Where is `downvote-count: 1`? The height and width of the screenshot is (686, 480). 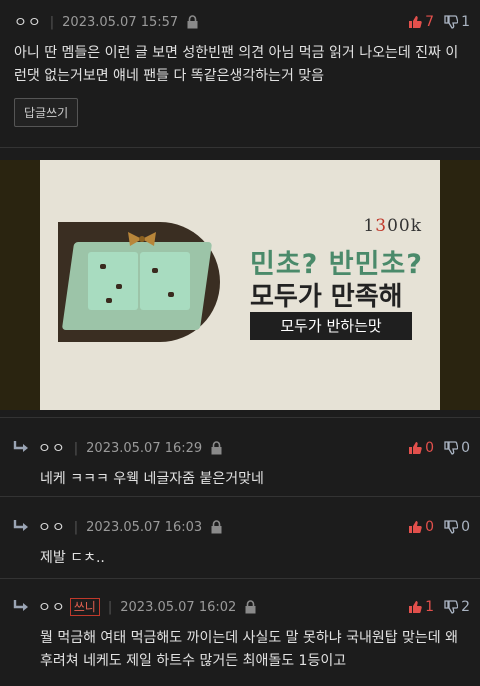
downvote-count: 1 is located at coordinates (465, 22).